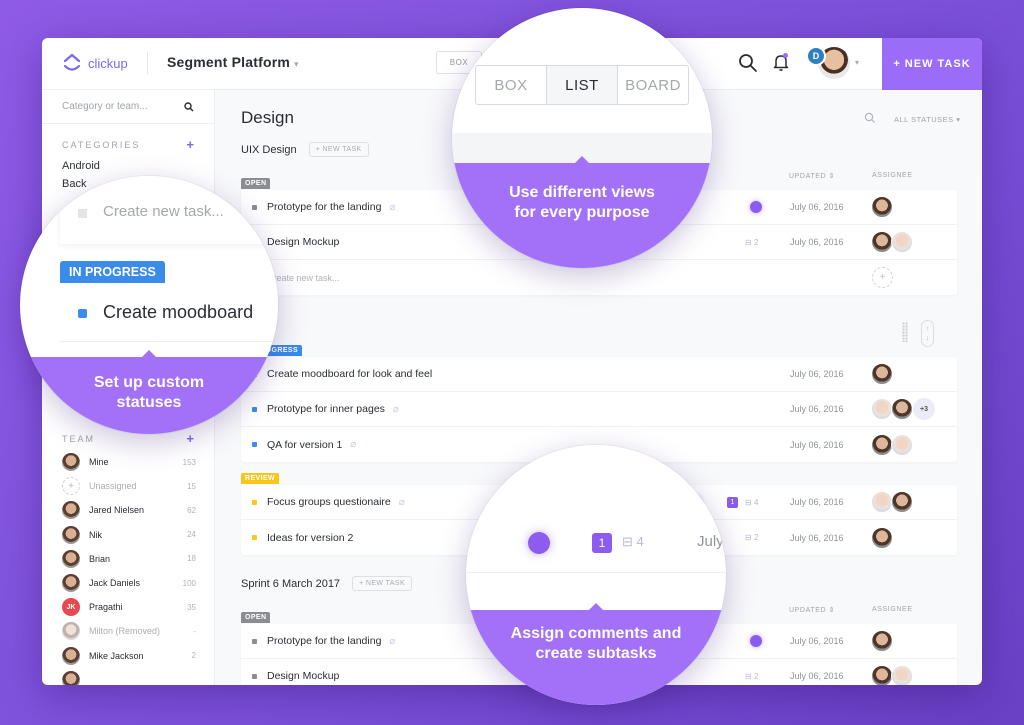 The image size is (1024, 725). What do you see at coordinates (304, 445) in the screenshot?
I see `task-name: QA for version 1` at bounding box center [304, 445].